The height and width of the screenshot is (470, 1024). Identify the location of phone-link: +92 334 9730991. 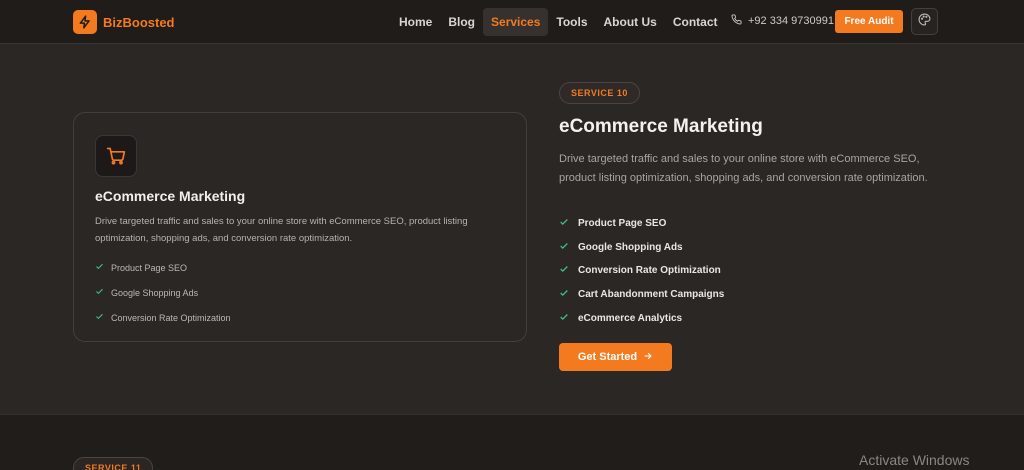
(782, 21).